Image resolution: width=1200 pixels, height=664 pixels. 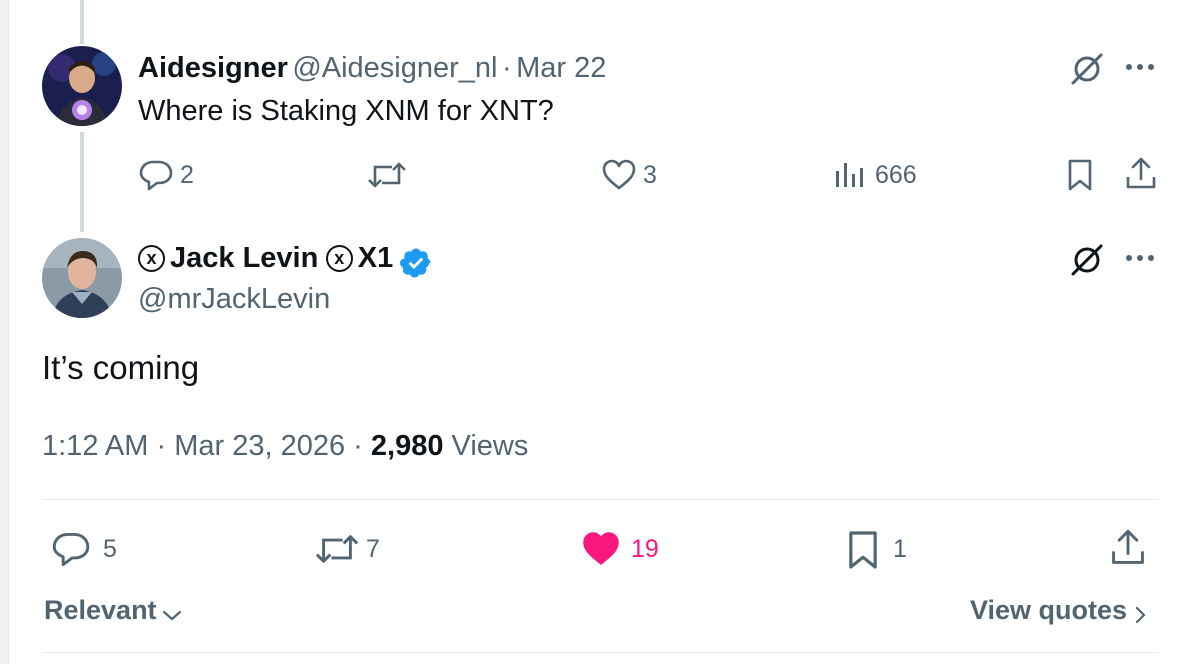 What do you see at coordinates (394, 68) in the screenshot?
I see `parent-handle: @Aidesigner_nl` at bounding box center [394, 68].